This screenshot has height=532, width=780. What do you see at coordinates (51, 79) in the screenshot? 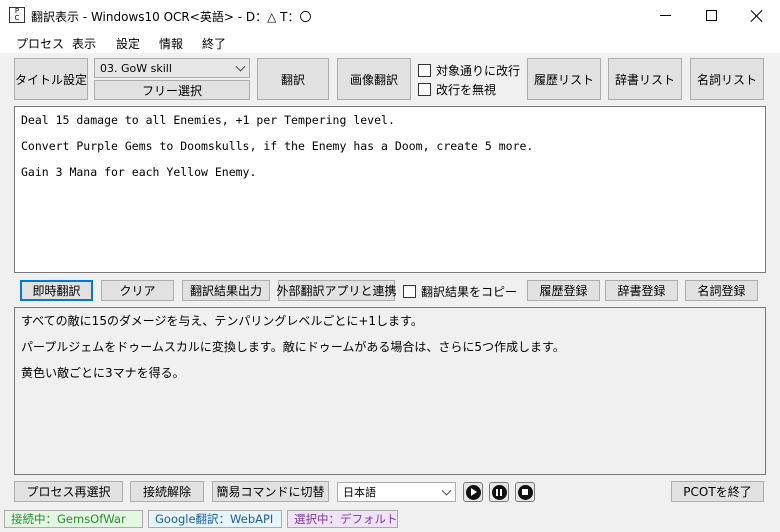
I see `title-setting-button: タイトル設定` at bounding box center [51, 79].